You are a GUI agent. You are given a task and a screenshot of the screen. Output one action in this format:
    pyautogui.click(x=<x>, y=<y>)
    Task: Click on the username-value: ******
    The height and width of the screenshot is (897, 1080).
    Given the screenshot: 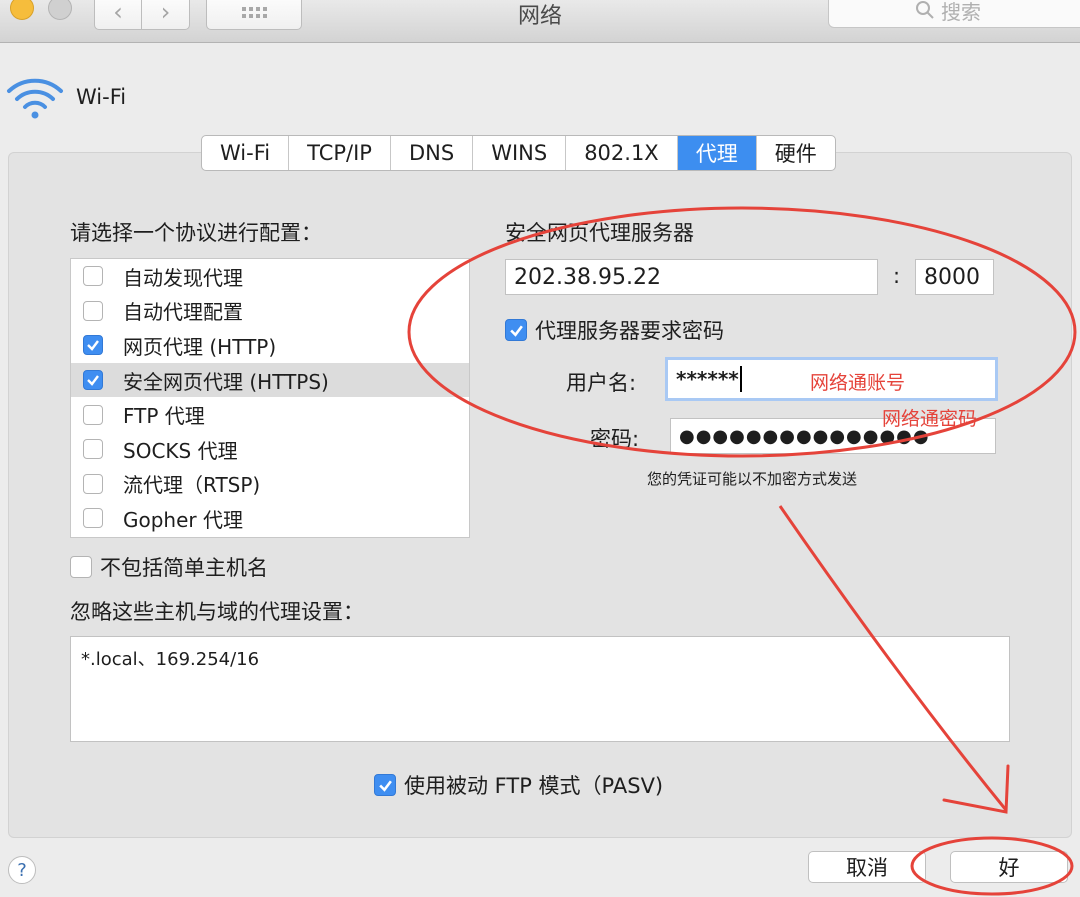 What is the action you would take?
    pyautogui.click(x=707, y=379)
    